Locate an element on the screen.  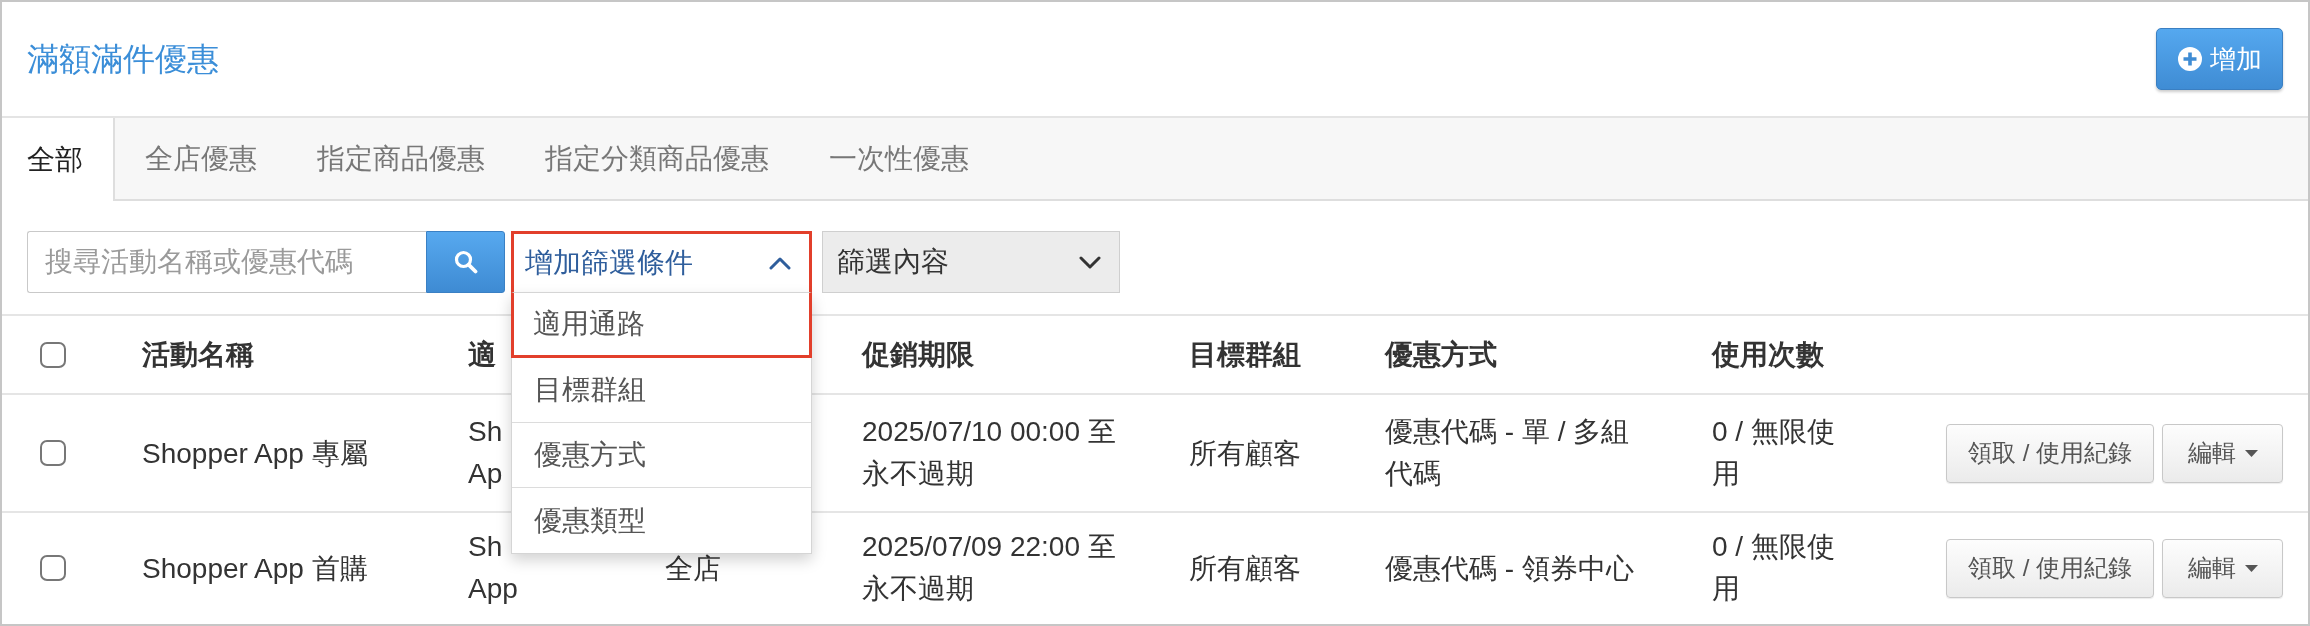
tab: 指定分類商品優惠 is located at coordinates (657, 158).